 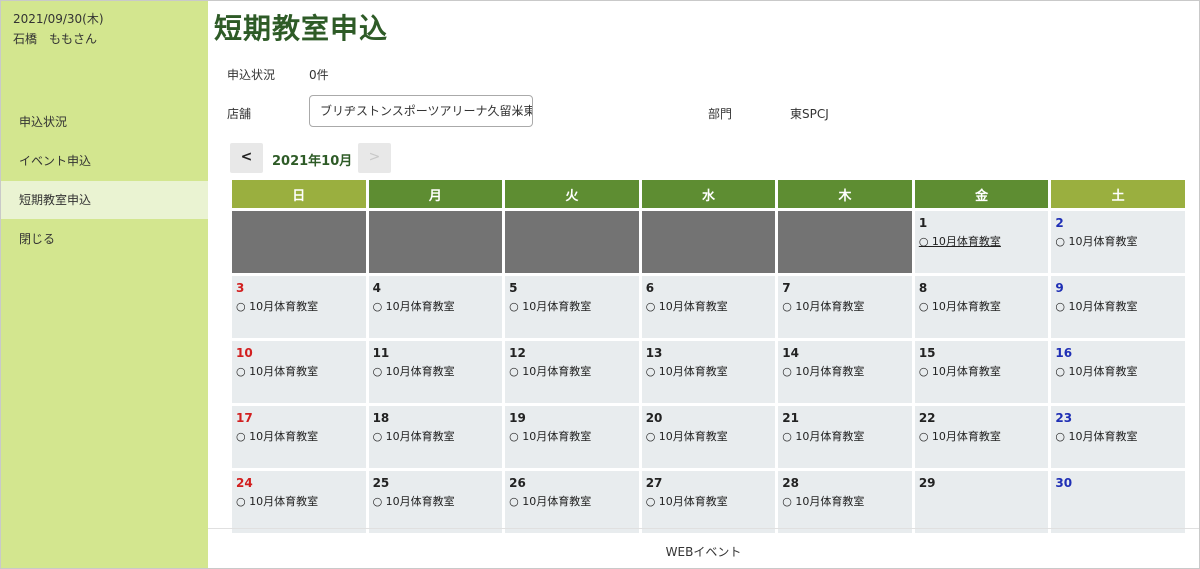 I want to click on calendar-day-cell: 17 ○ 10月体育教室, so click(x=299, y=437).